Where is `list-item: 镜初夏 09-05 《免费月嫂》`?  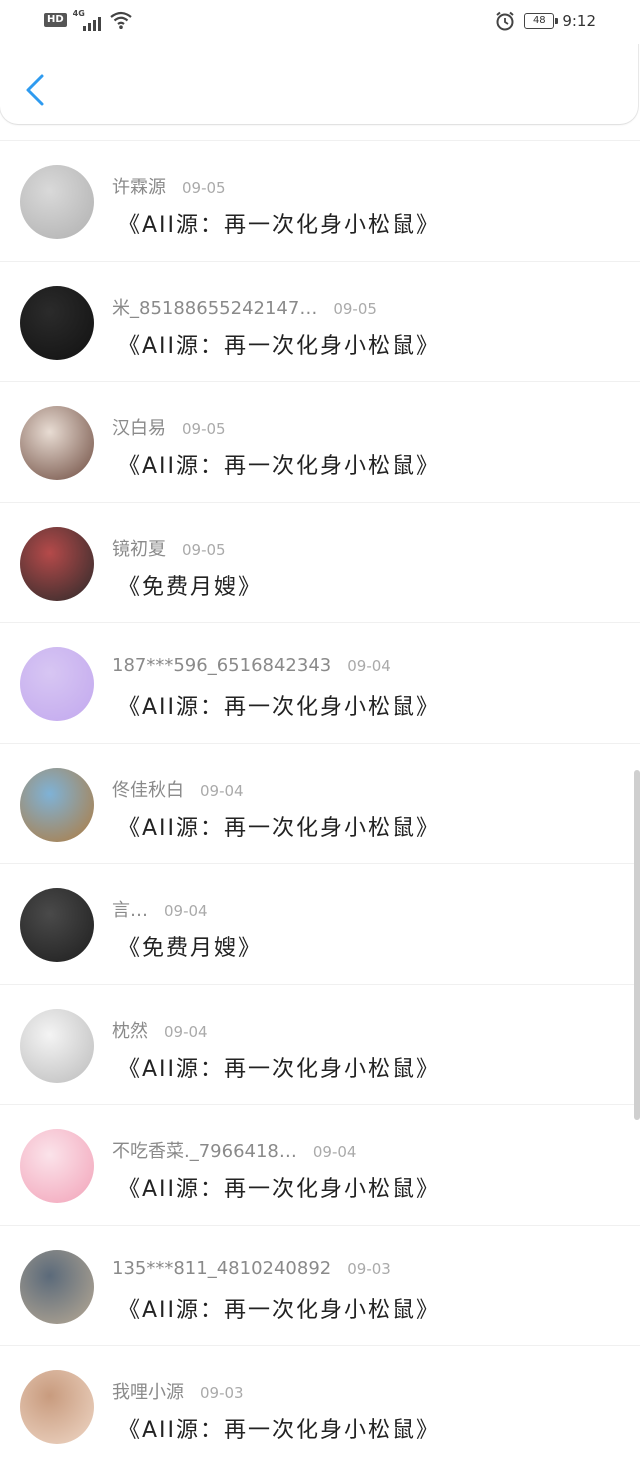 list-item: 镜初夏 09-05 《免费月嫂》 is located at coordinates (320, 562).